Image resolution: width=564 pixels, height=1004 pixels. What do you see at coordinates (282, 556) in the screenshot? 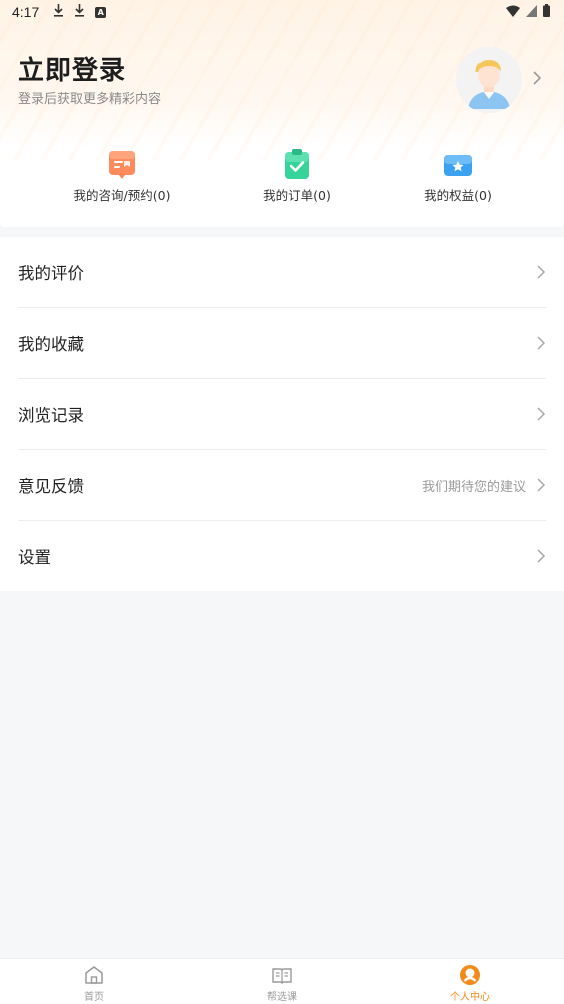
I see `menu-item-settings: 设置` at bounding box center [282, 556].